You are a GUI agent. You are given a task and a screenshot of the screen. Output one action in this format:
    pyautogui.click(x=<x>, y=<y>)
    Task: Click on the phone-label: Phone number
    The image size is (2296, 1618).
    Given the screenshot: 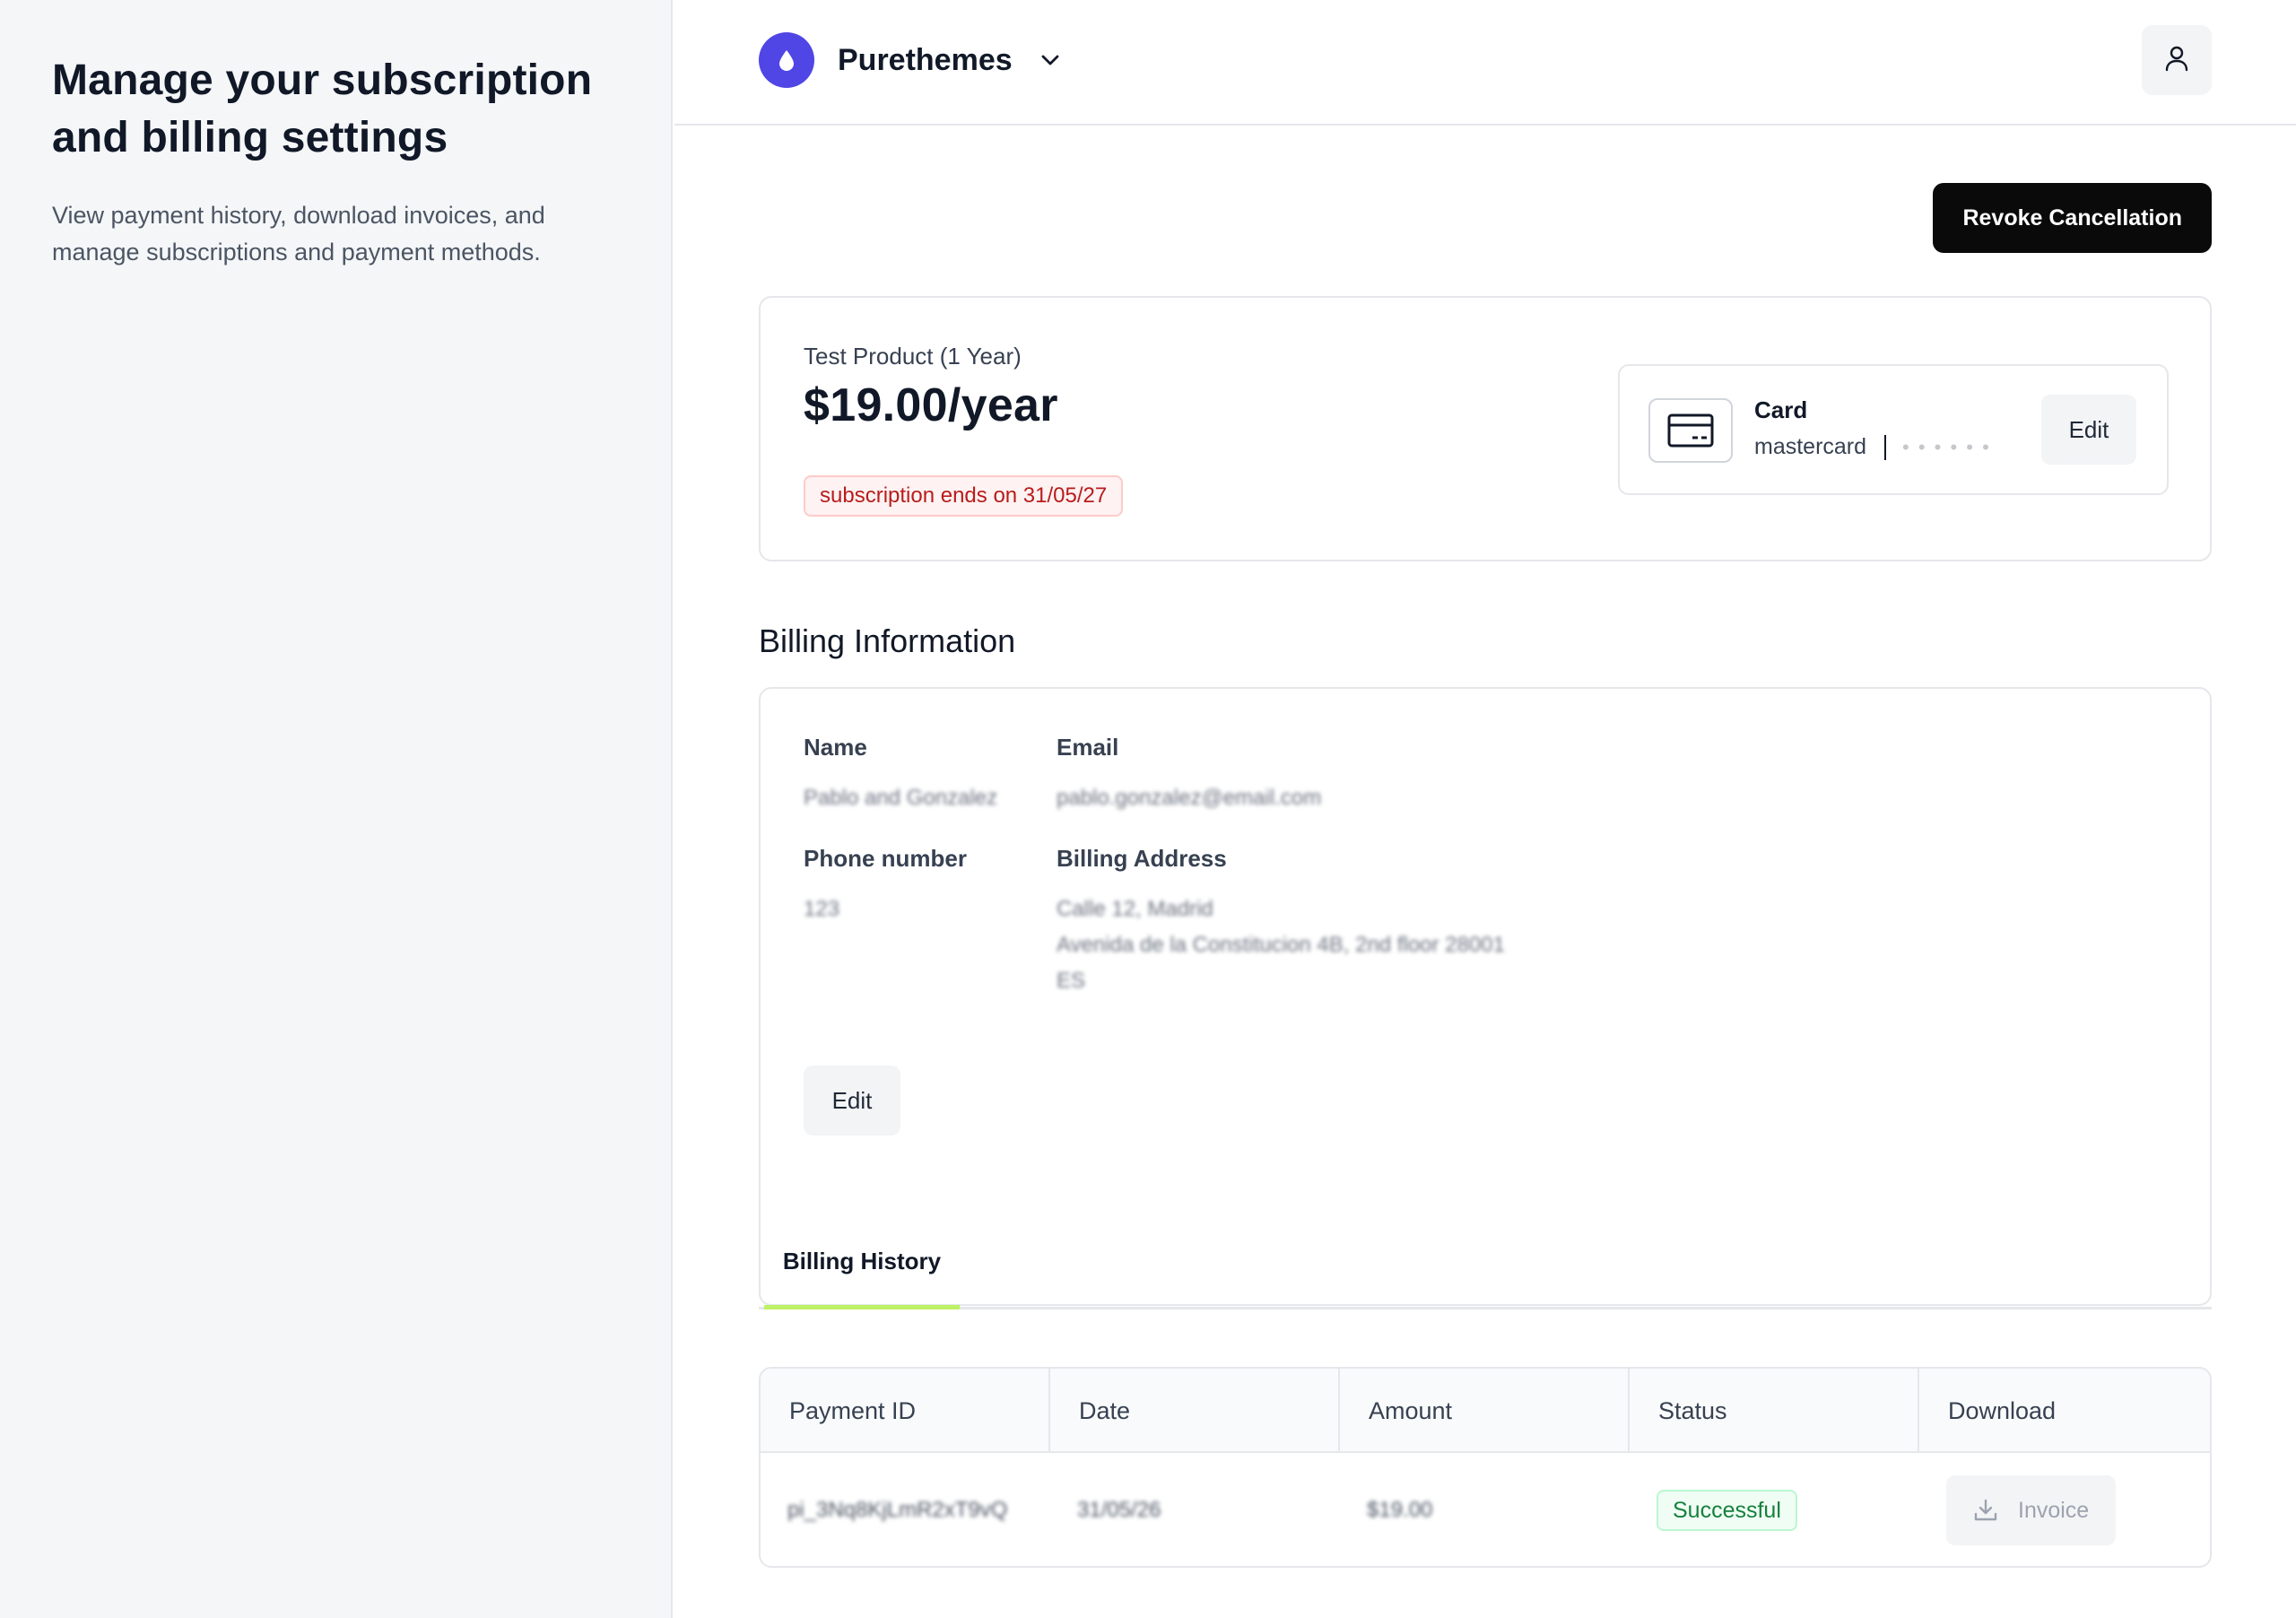 What is the action you would take?
    pyautogui.click(x=886, y=858)
    